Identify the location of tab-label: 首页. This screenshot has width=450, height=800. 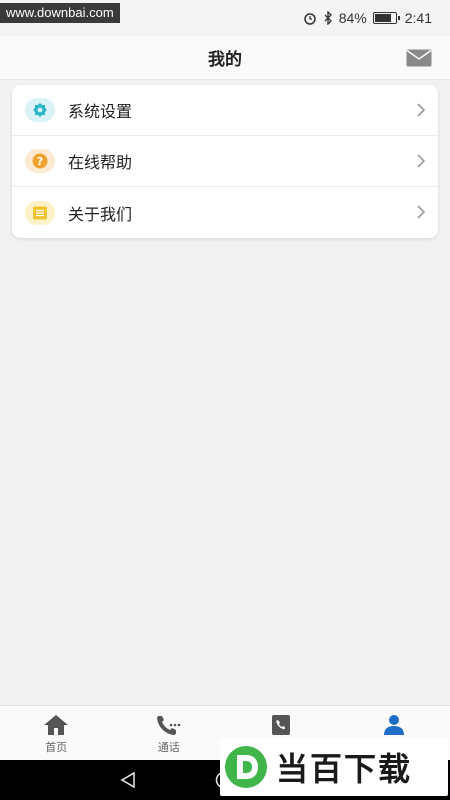
(56, 748).